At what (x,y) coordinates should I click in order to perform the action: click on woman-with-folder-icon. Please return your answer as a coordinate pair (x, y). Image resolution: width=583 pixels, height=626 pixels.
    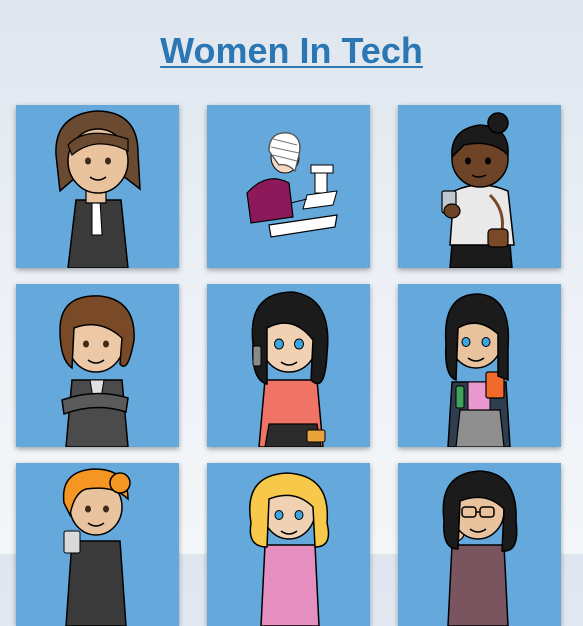
    Looking at the image, I should click on (477, 370).